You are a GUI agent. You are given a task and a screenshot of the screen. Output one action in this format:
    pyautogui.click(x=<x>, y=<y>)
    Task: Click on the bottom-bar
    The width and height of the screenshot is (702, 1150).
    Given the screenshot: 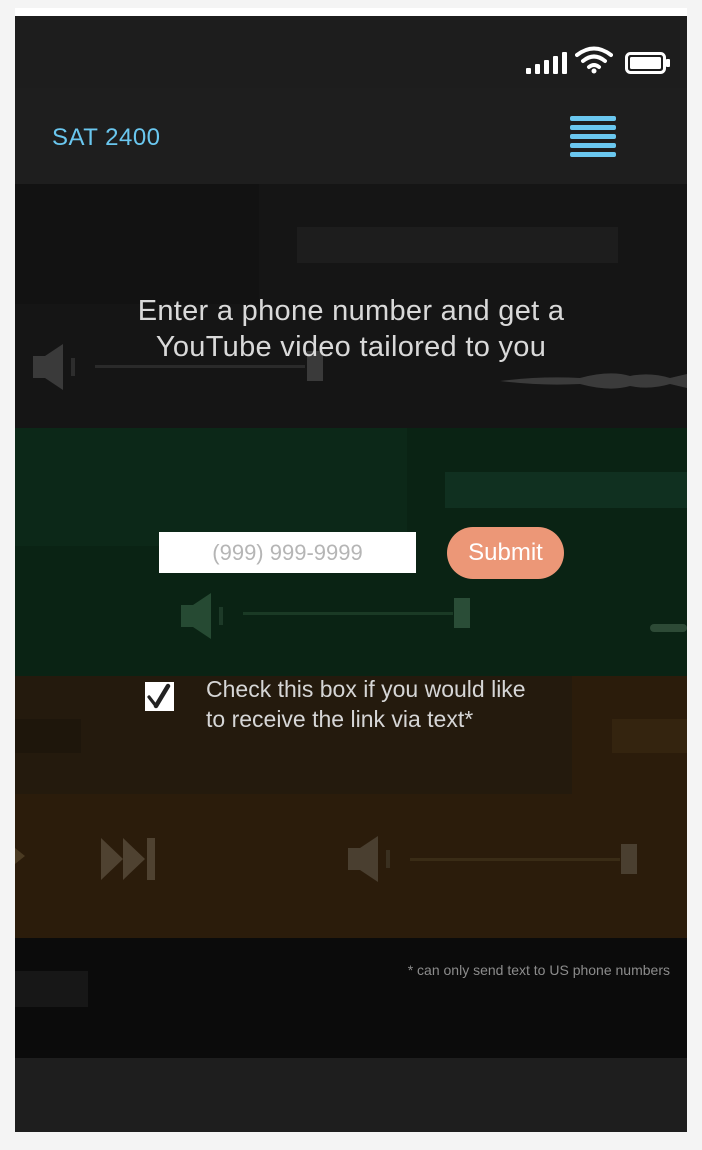 What is the action you would take?
    pyautogui.click(x=351, y=1095)
    